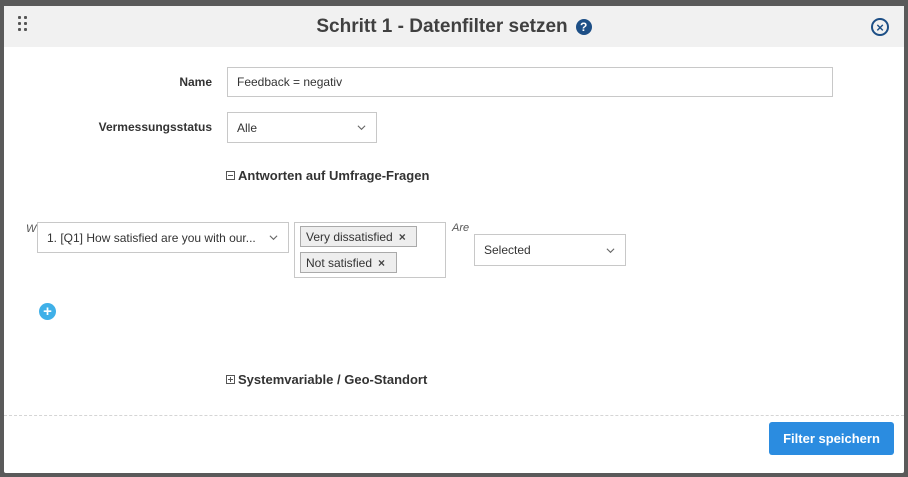  Describe the element at coordinates (47, 311) in the screenshot. I see `add-condition-icon: +` at that location.